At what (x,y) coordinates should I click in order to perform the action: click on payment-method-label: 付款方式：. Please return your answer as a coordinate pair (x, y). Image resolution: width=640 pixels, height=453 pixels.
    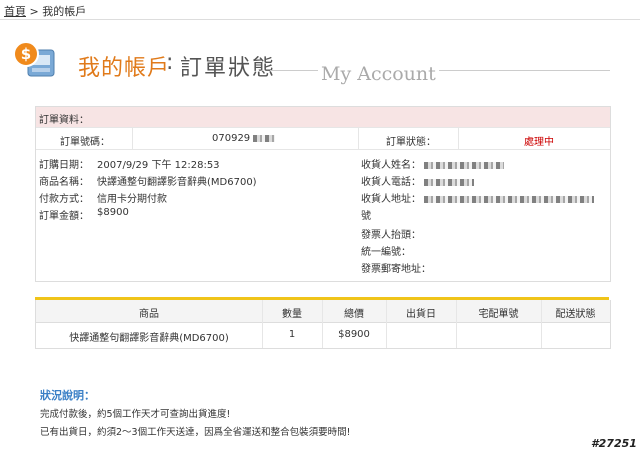
    Looking at the image, I should click on (64, 199).